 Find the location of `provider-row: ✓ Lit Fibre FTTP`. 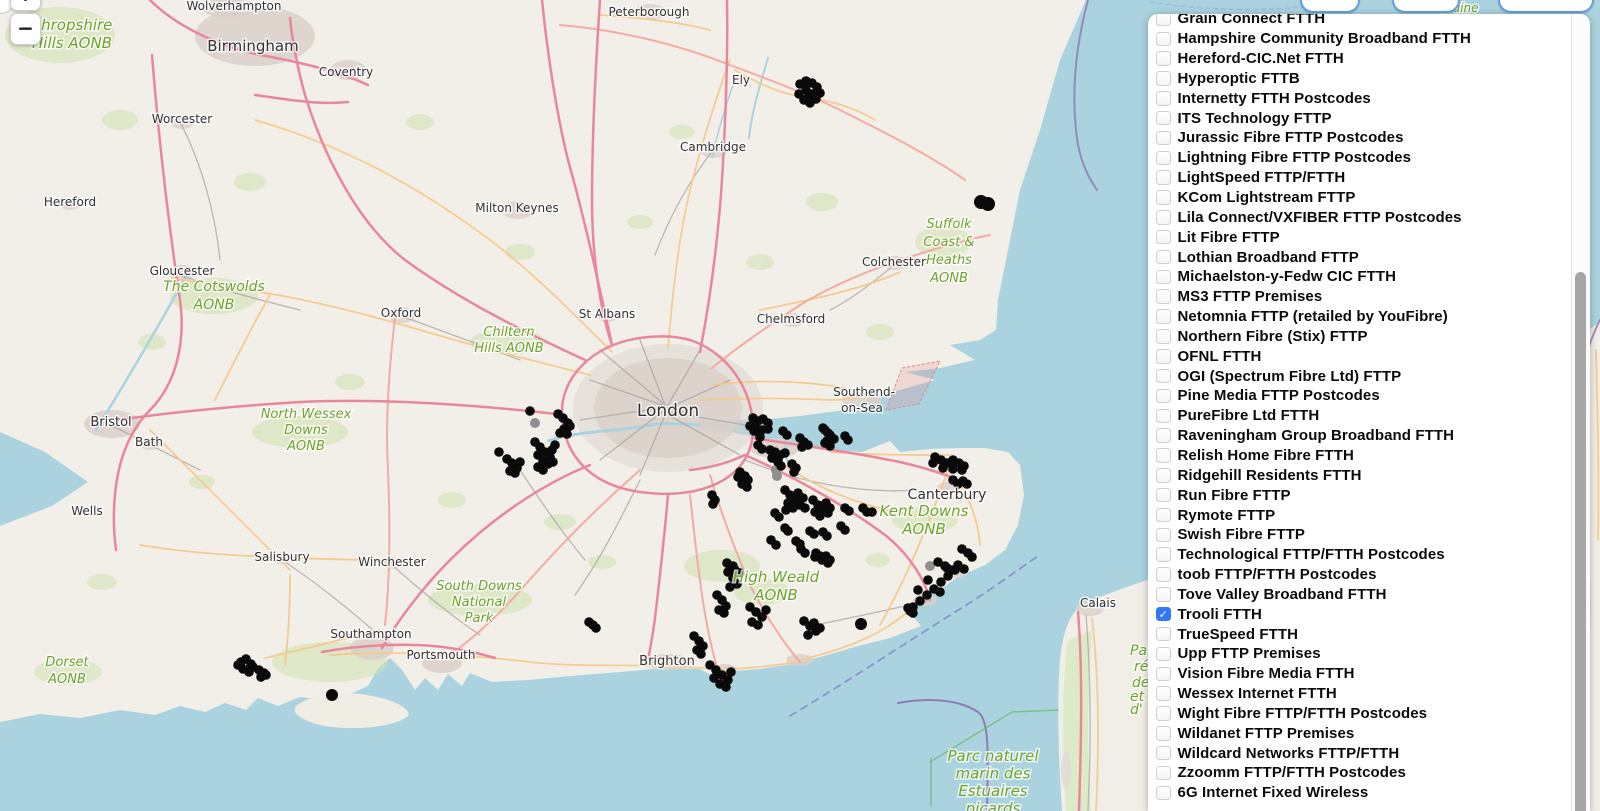

provider-row: ✓ Lit Fibre FTTP is located at coordinates (1364, 237).